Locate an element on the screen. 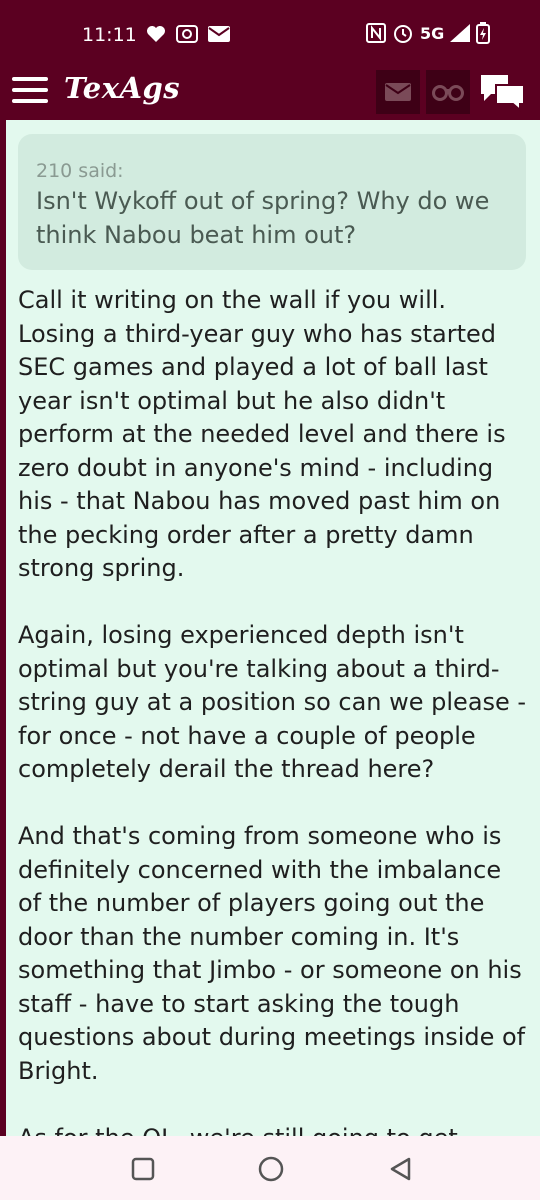 The image size is (540, 1200). home-icon is located at coordinates (271, 1169).